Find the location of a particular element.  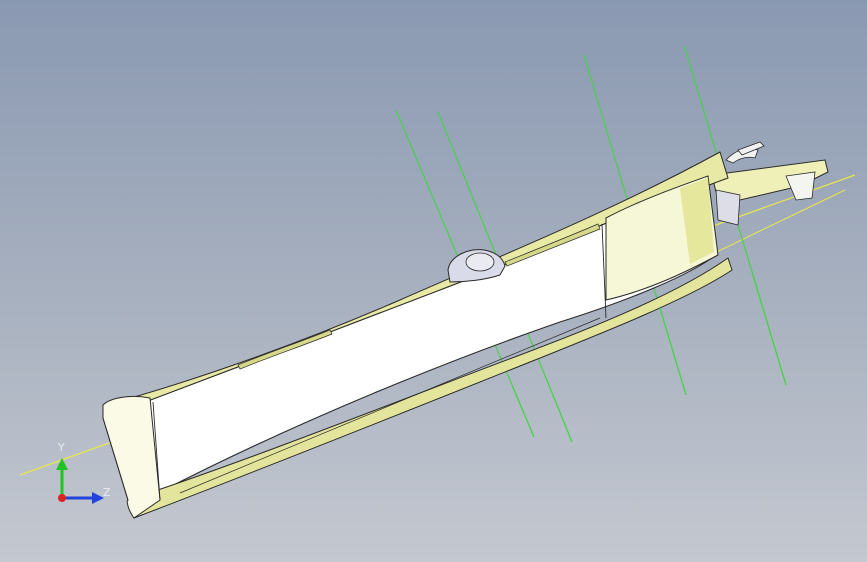

construction-axis-4-front is located at coordinates (769, 328).